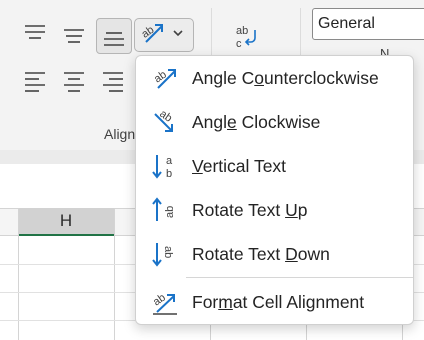 This screenshot has height=340, width=424. Describe the element at coordinates (169, 161) in the screenshot. I see `svg-text: a` at that location.